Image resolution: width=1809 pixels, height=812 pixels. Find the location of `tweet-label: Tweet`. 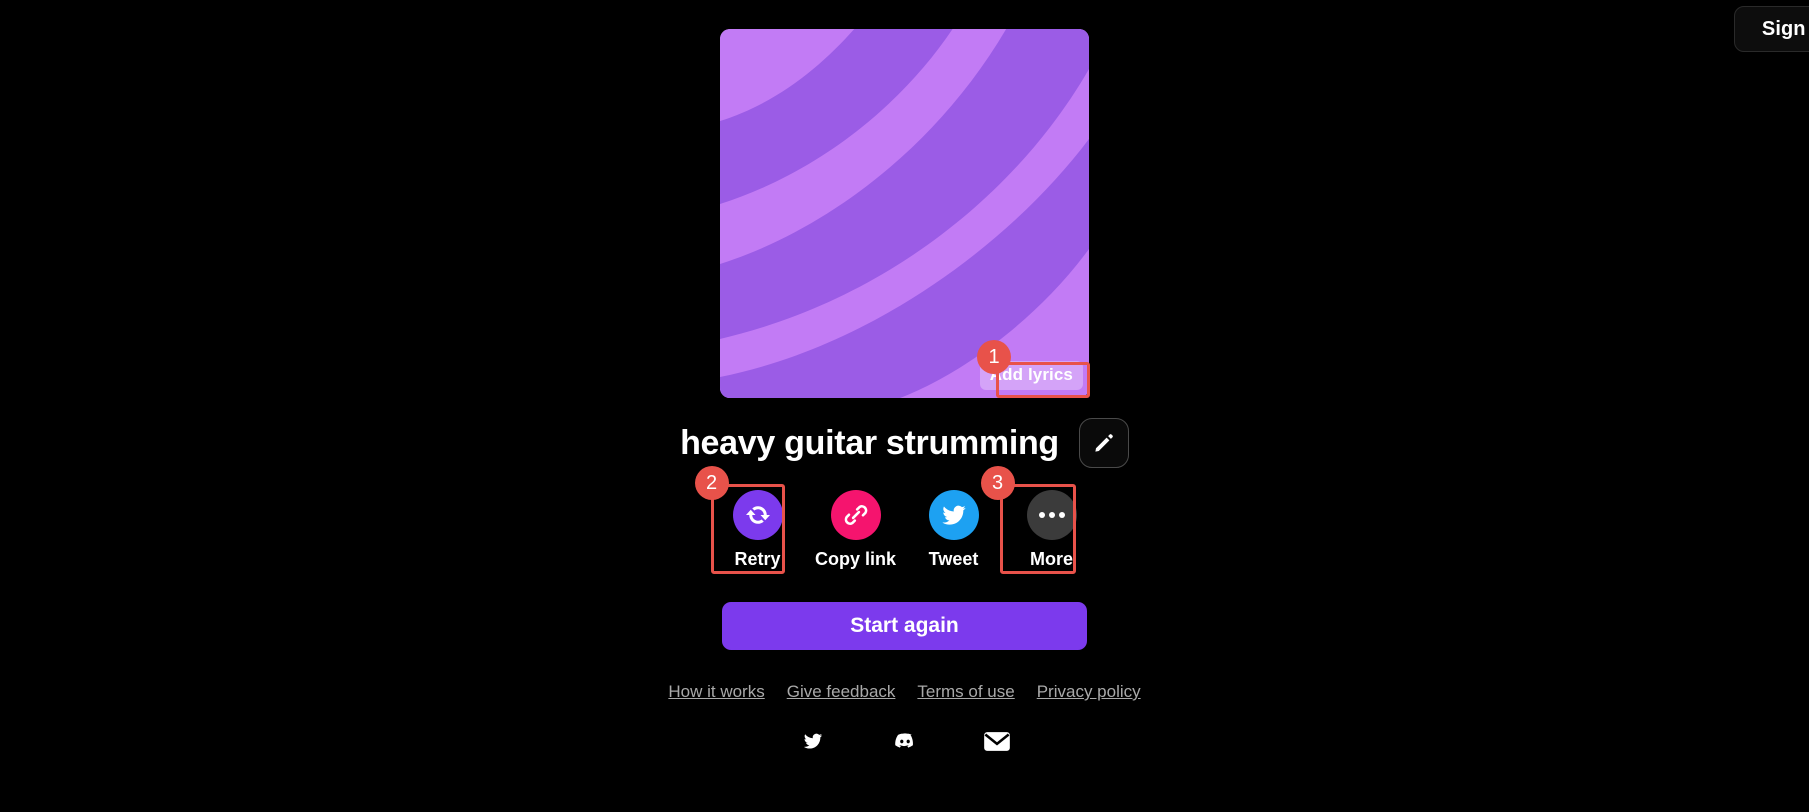

tweet-label: Tweet is located at coordinates (953, 559).